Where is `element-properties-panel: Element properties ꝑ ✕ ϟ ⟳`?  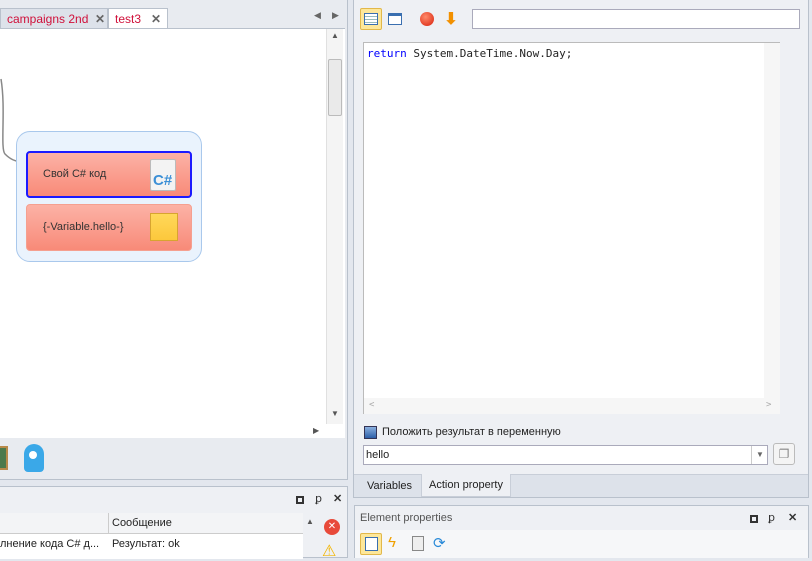
element-properties-panel: Element properties ꝑ ✕ ϟ ⟳ is located at coordinates (581, 531).